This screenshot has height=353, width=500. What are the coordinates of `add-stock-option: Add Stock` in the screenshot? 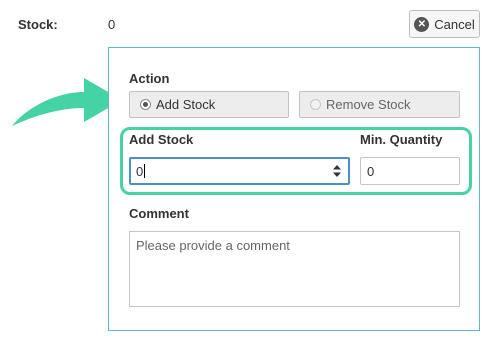 It's located at (209, 104).